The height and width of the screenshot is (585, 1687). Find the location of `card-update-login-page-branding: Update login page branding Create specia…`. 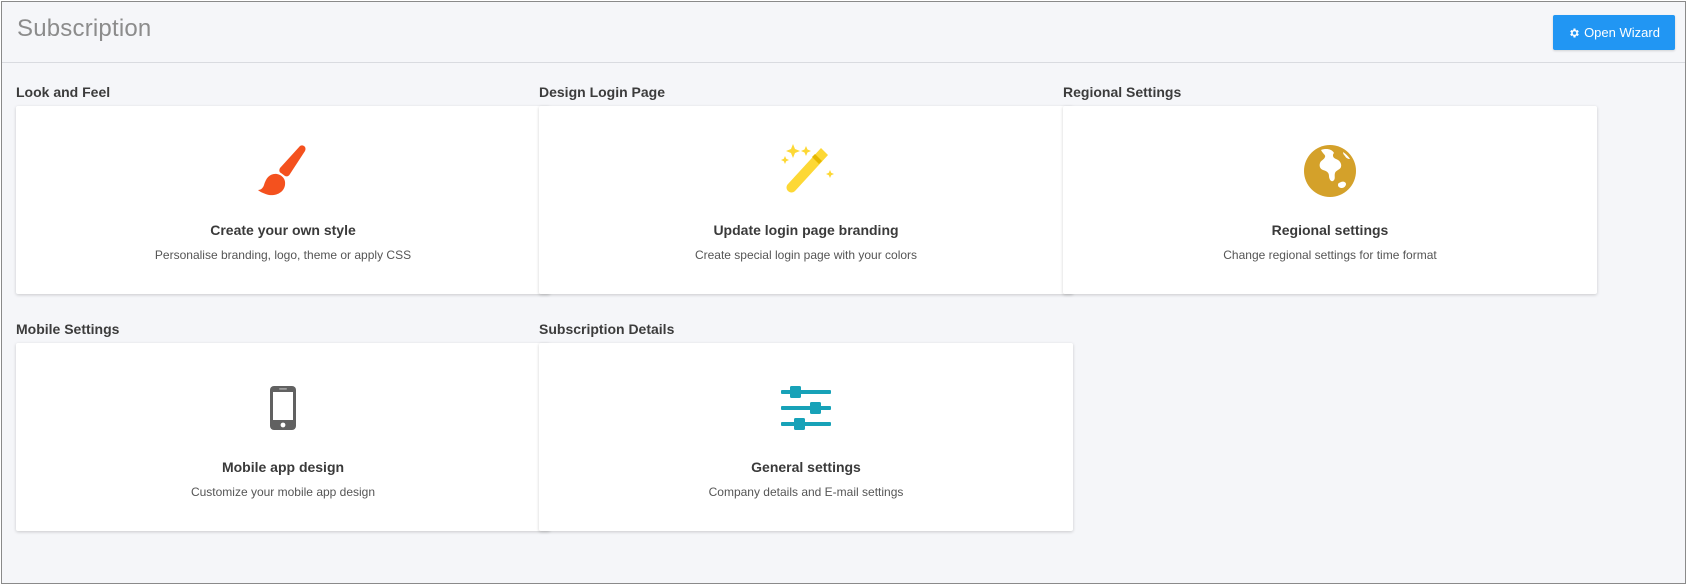

card-update-login-page-branding: Update login page branding Create specia… is located at coordinates (806, 200).